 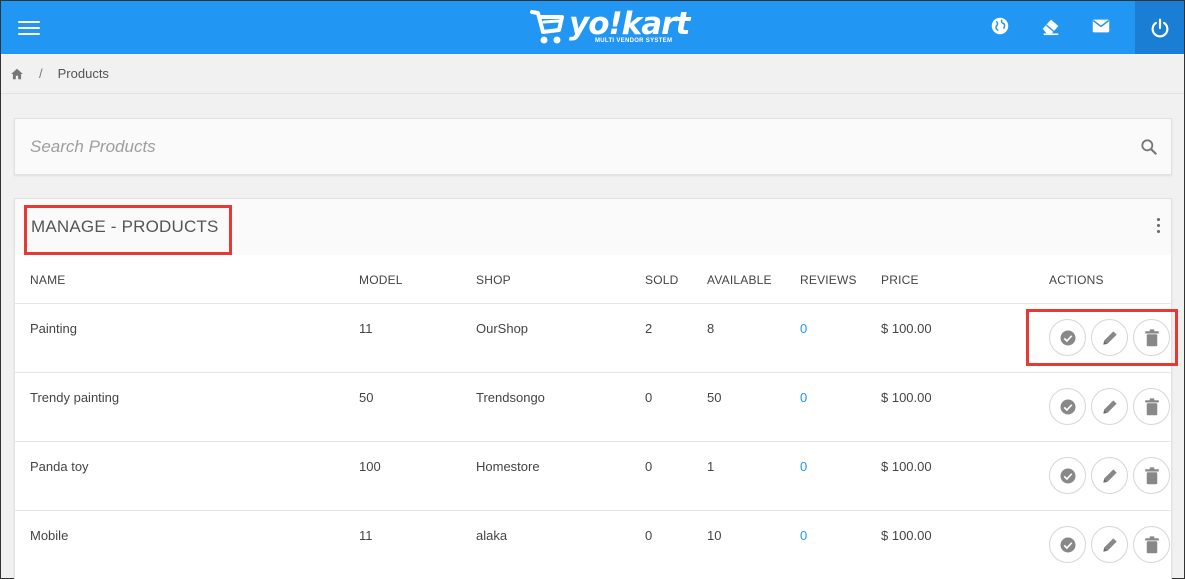 I want to click on header-divider, so click(x=593, y=303).